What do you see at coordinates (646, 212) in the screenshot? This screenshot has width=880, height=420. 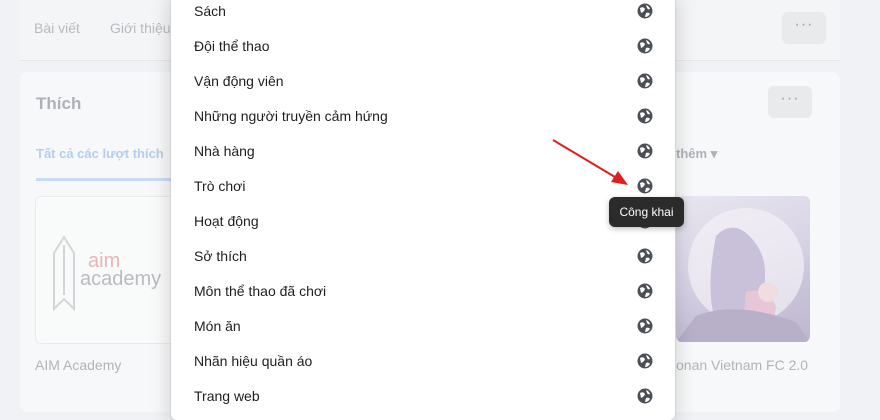 I see `privacy-tooltip: Công khai` at bounding box center [646, 212].